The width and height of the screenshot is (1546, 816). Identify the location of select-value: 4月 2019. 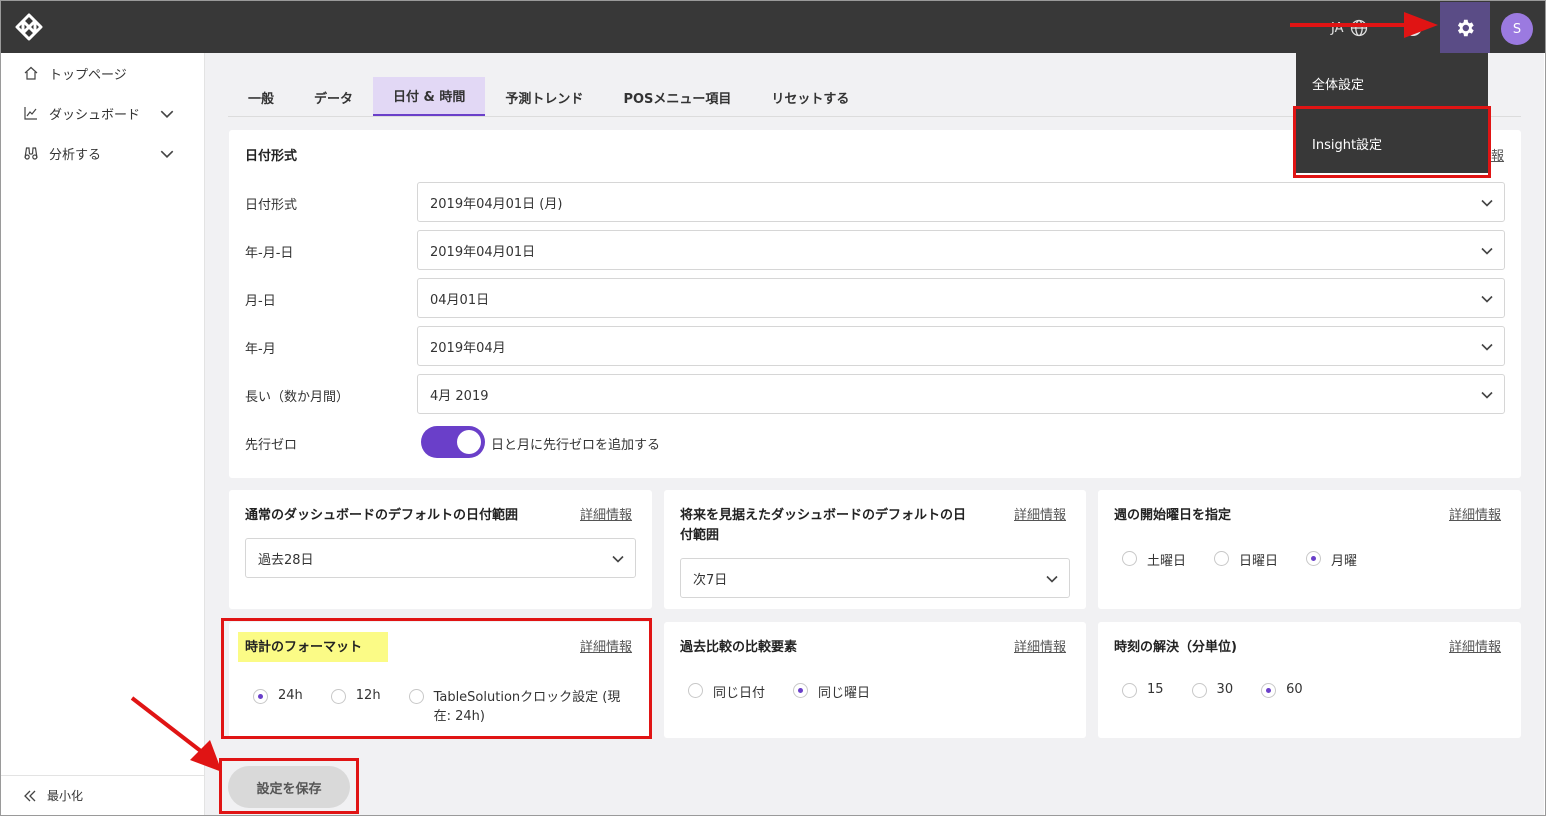
(459, 396).